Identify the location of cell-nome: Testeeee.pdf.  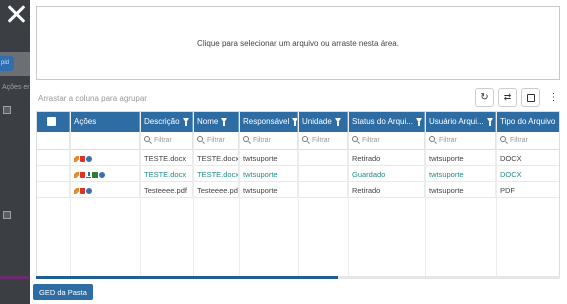
(216, 190).